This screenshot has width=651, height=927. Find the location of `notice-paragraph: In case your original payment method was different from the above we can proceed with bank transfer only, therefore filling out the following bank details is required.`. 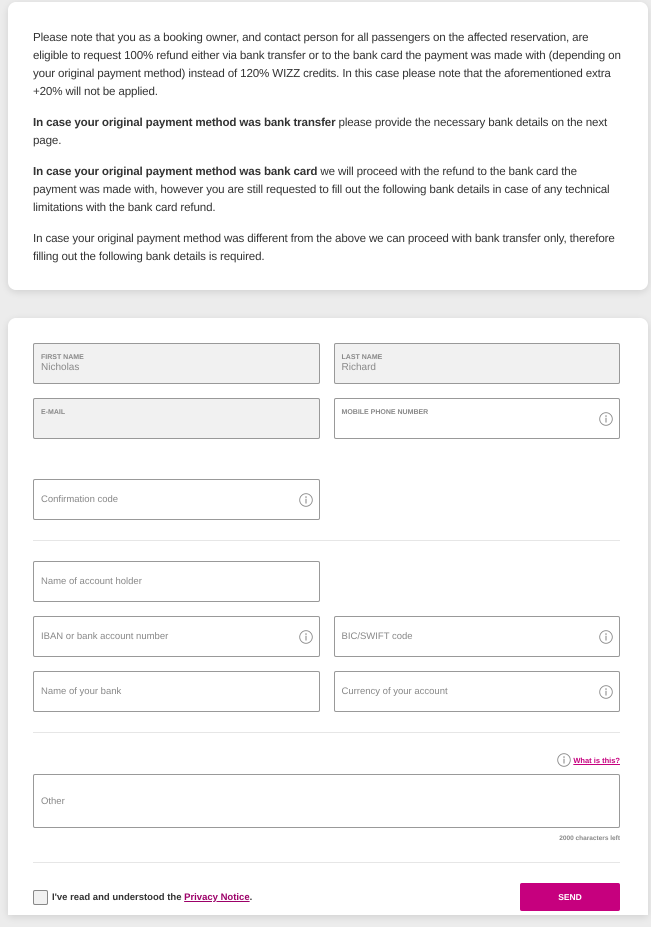

notice-paragraph: In case your original payment method was different from the above we can proceed with bank transfer only, therefore filling out the following bank details is required. is located at coordinates (324, 248).